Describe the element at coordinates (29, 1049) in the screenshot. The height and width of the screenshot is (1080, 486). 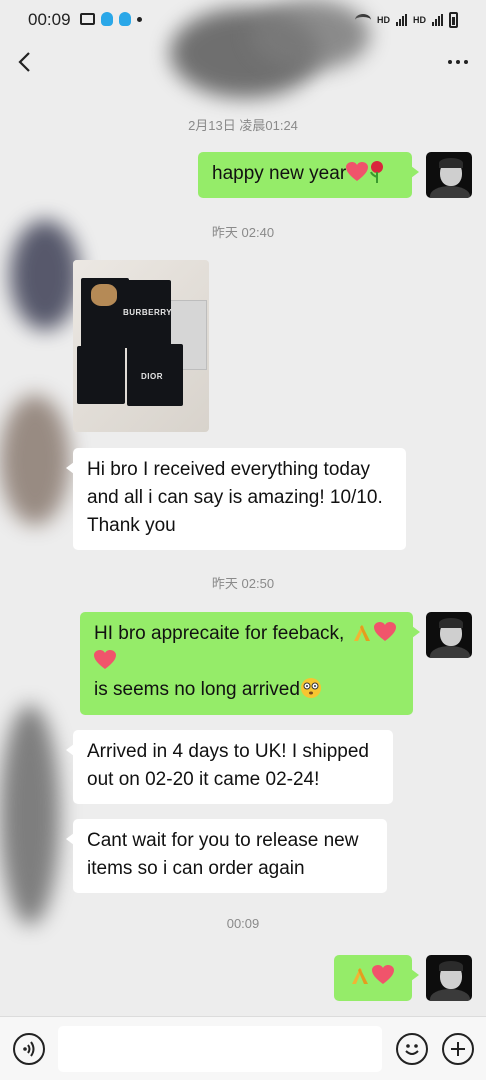
I see `voice-icon` at that location.